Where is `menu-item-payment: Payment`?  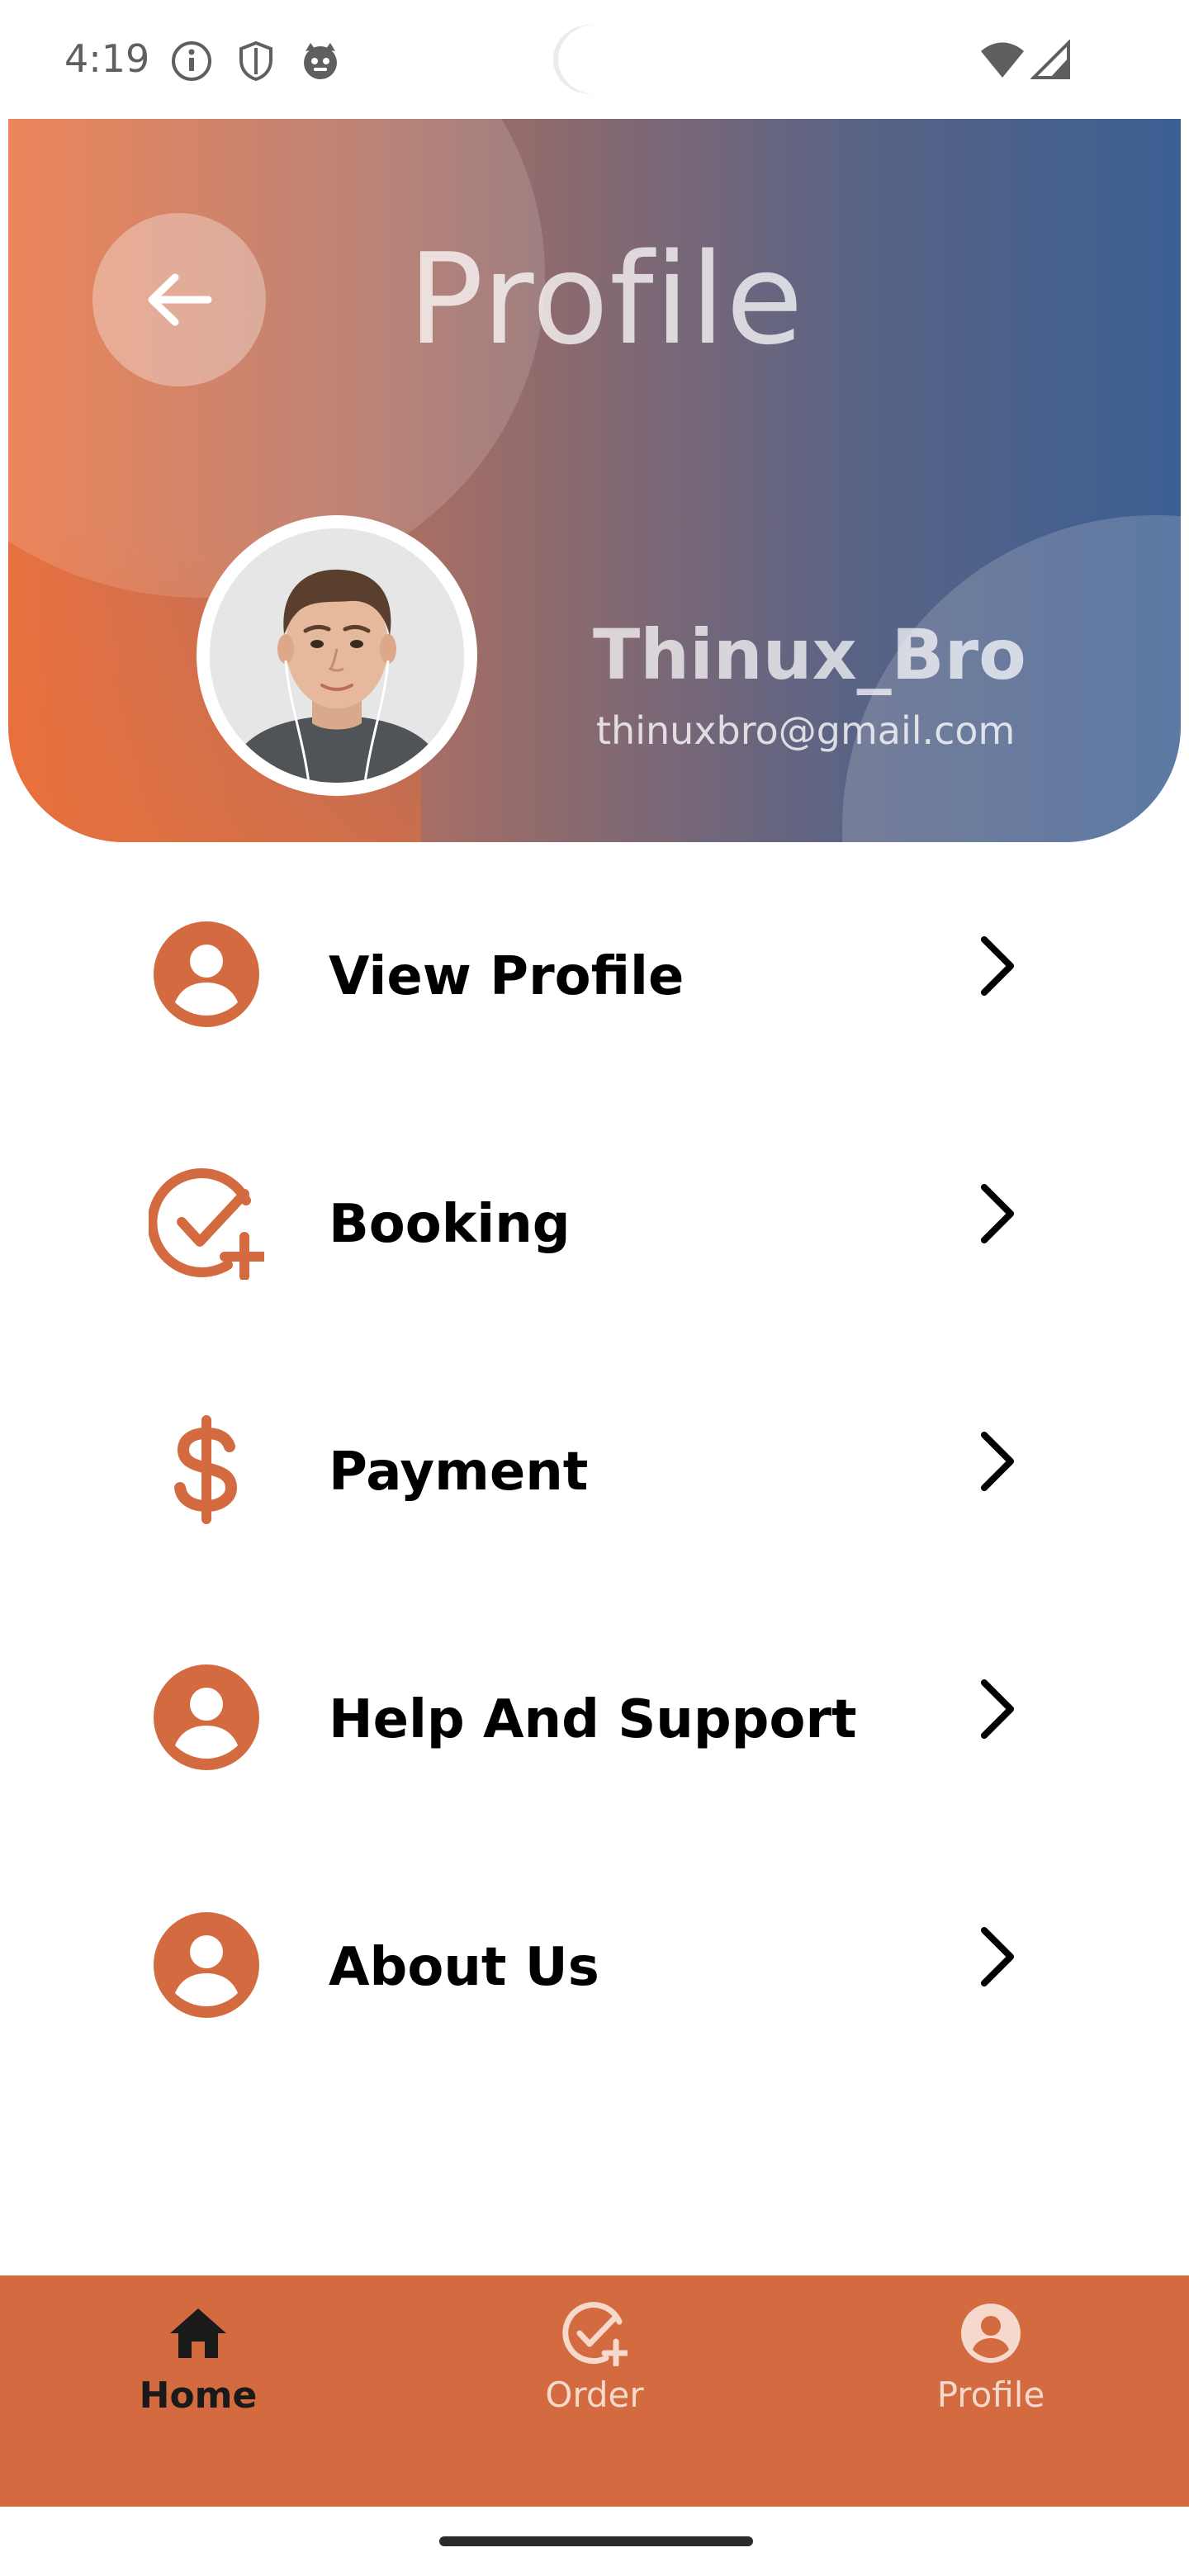 menu-item-payment: Payment is located at coordinates (594, 1461).